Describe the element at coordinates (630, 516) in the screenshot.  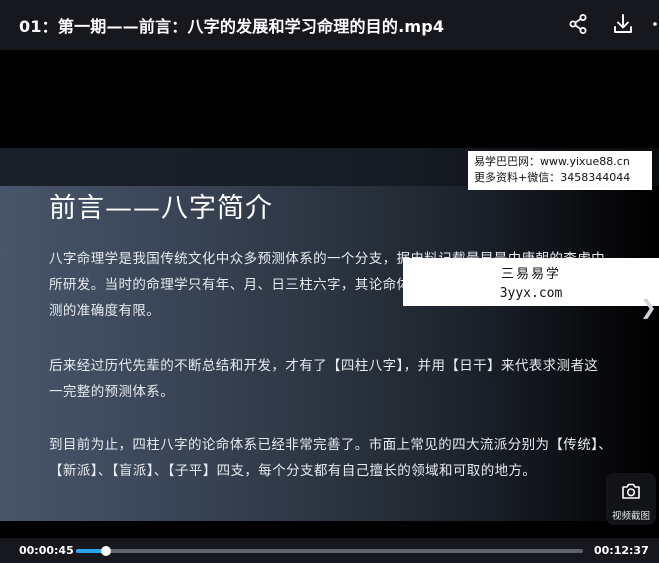
I see `screenshot-label: 视频截图` at that location.